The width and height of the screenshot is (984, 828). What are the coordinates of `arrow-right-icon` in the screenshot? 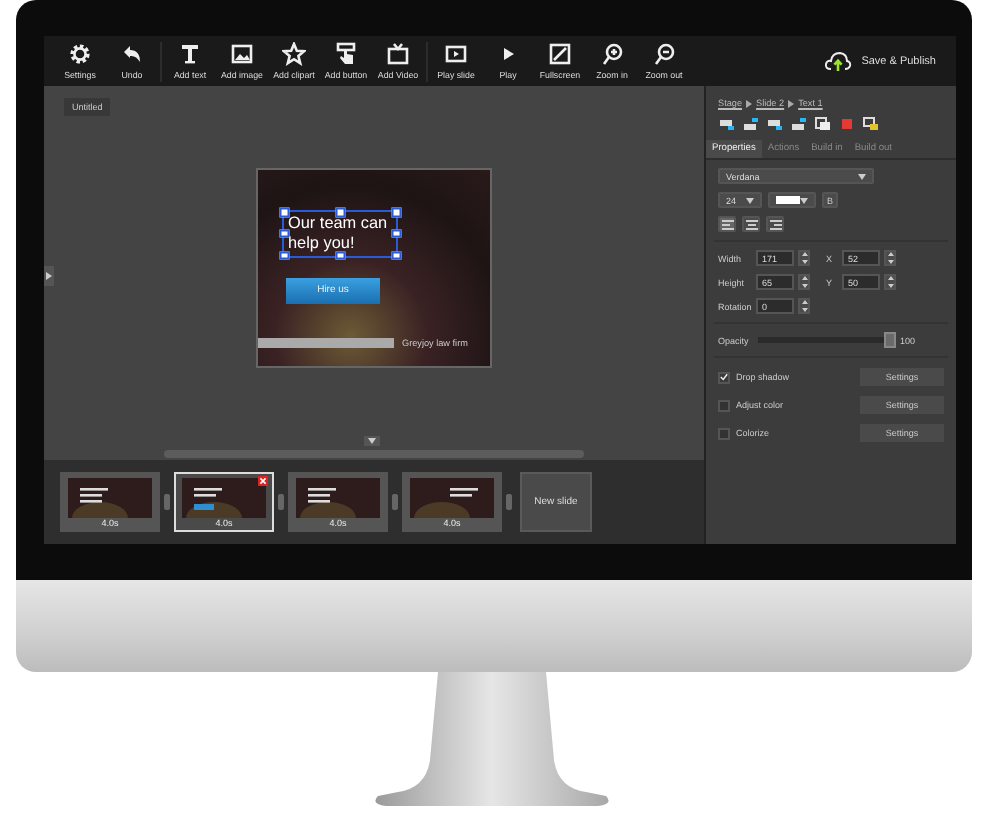 It's located at (49, 276).